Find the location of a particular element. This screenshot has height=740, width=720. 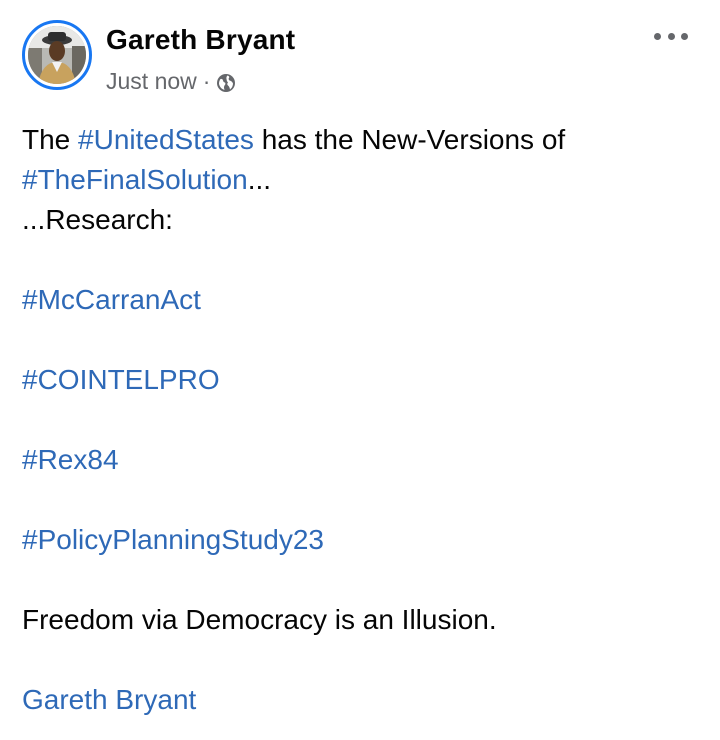

avatar-photo is located at coordinates (57, 55).